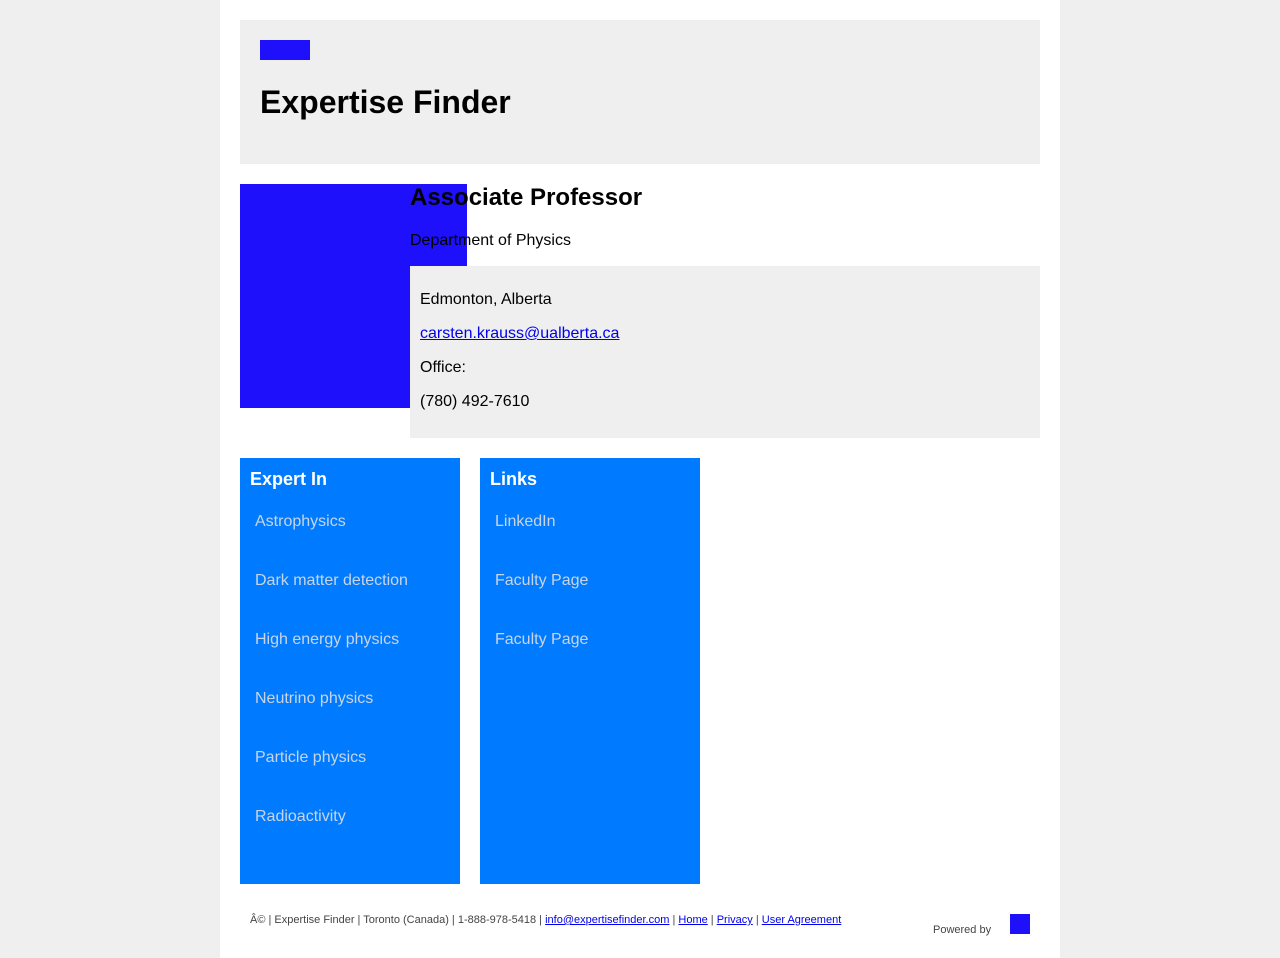 The width and height of the screenshot is (1280, 958). Describe the element at coordinates (385, 102) in the screenshot. I see `site-title: Expertise Finder` at that location.